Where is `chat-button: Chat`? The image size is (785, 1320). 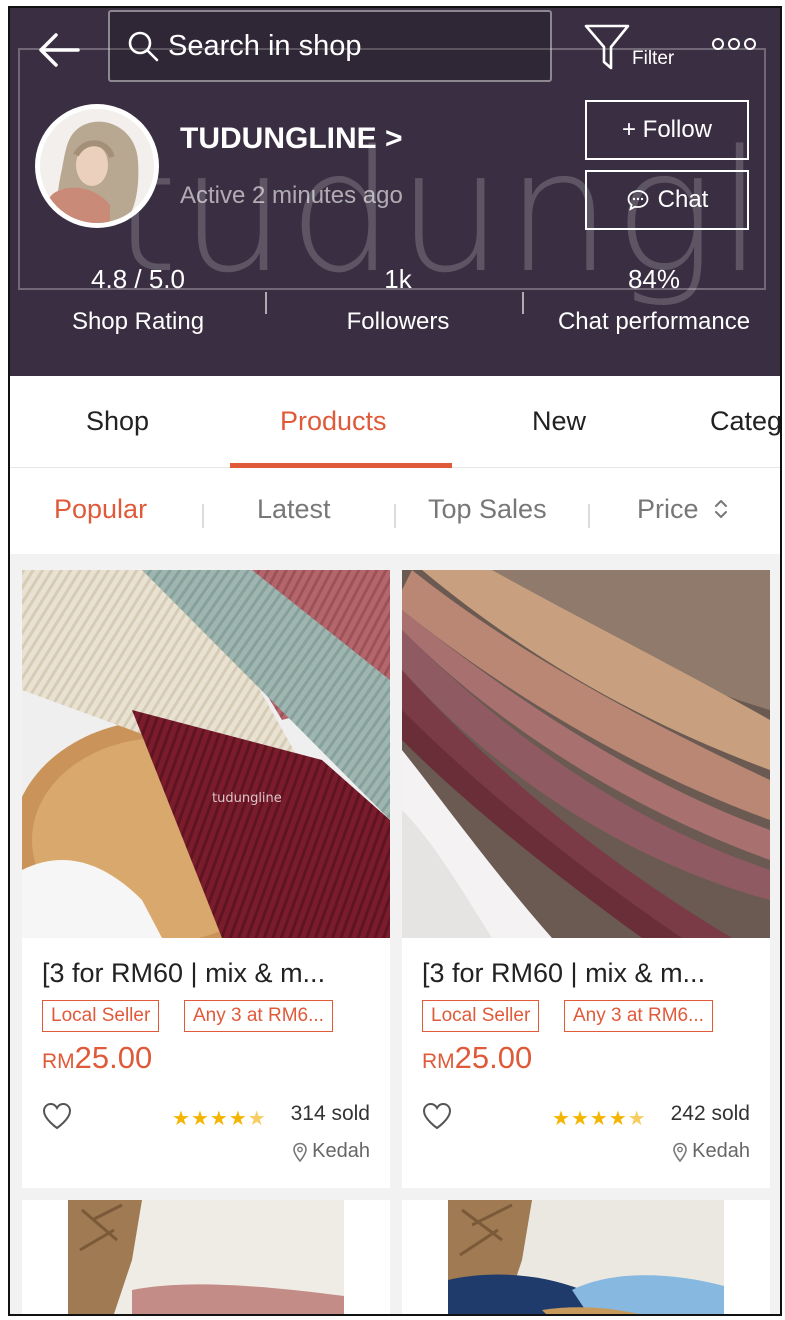
chat-button: Chat is located at coordinates (667, 200).